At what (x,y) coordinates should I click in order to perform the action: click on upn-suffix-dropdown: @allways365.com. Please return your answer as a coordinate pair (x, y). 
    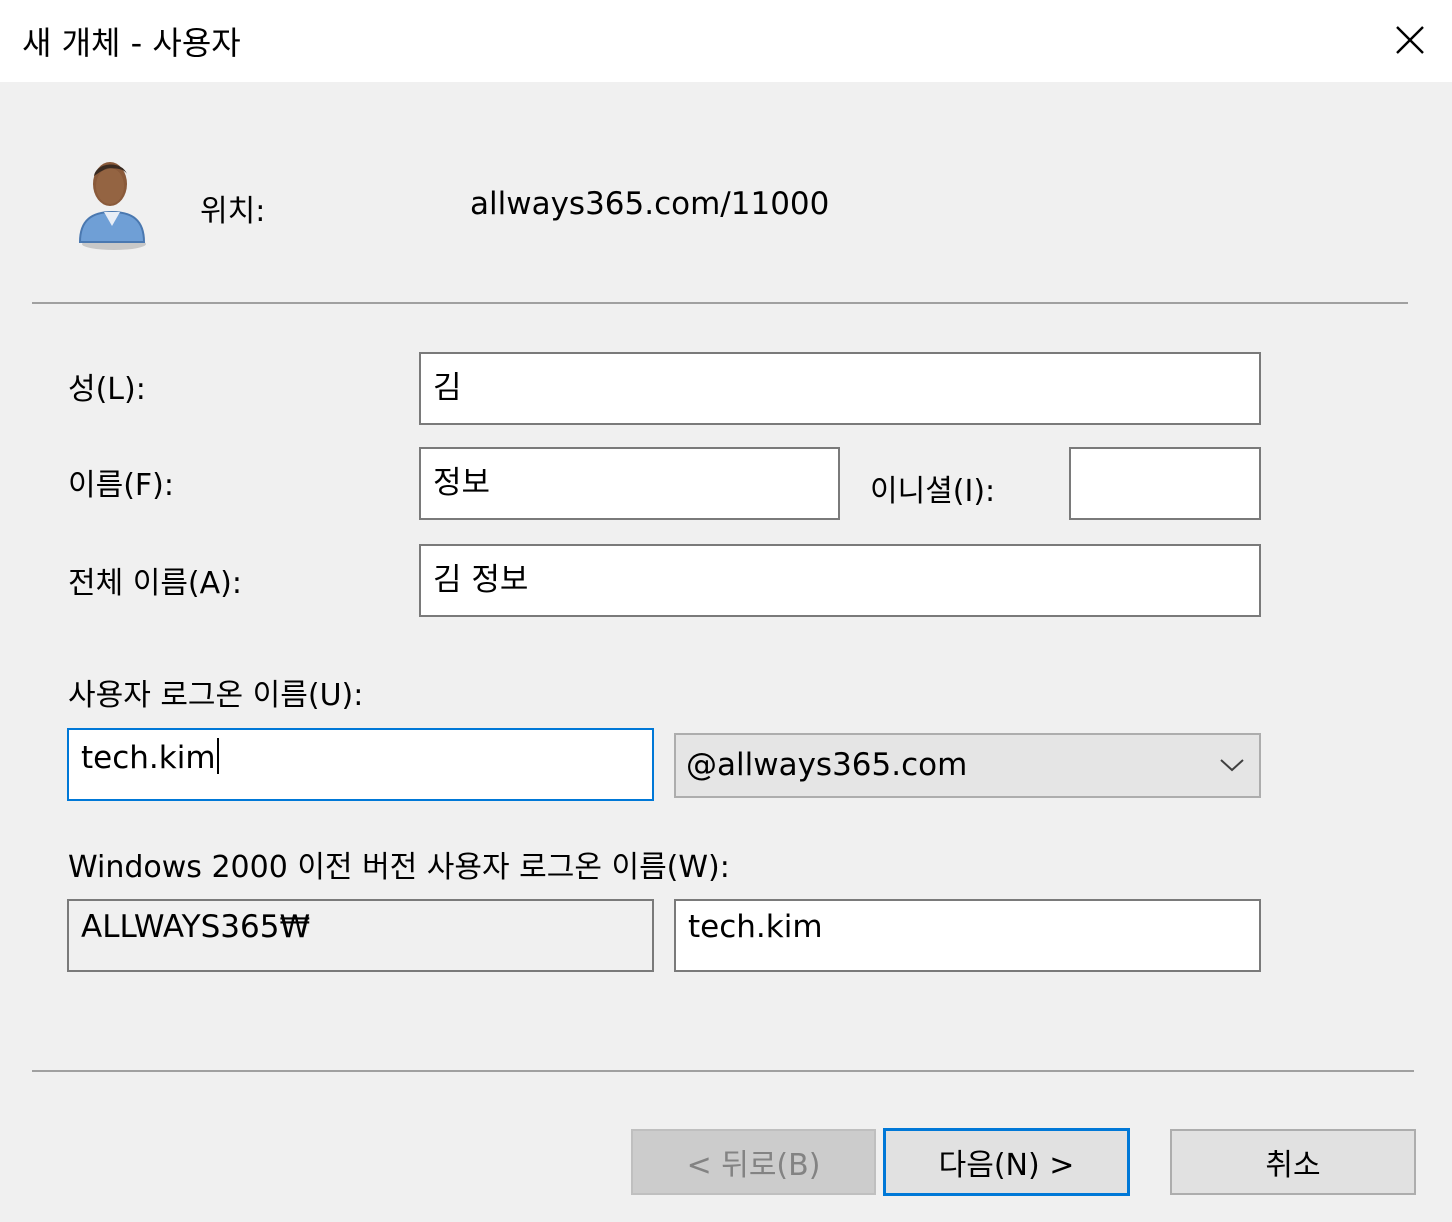
    Looking at the image, I should click on (967, 765).